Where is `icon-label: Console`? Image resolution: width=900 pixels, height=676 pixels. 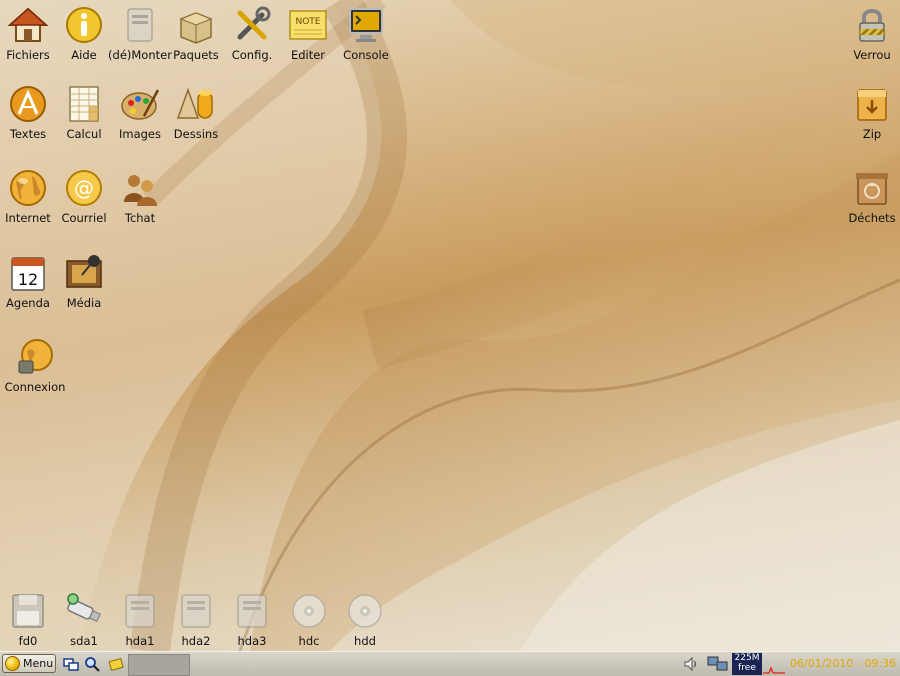
icon-label: Console is located at coordinates (366, 55).